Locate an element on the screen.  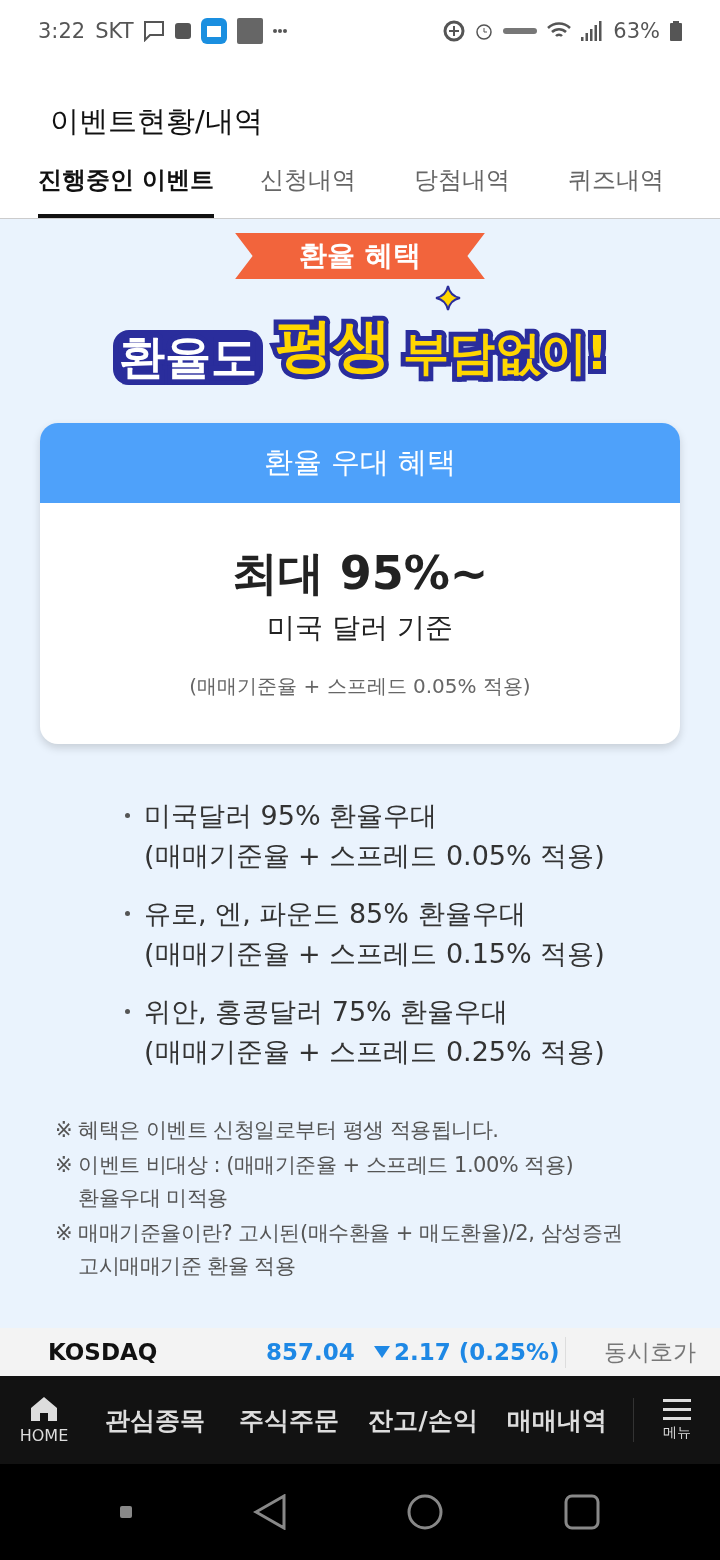
bullet-text: 위안, 홍콩달러 75% 환율우대 is located at coordinates (327, 1012).